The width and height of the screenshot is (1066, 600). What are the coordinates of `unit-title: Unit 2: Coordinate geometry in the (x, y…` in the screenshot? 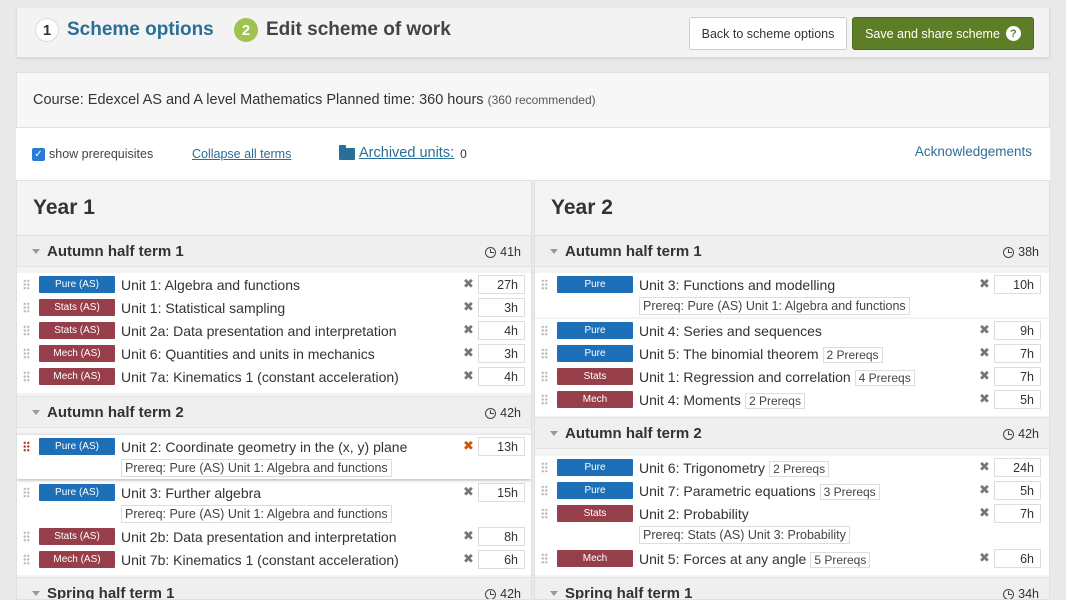 It's located at (264, 447).